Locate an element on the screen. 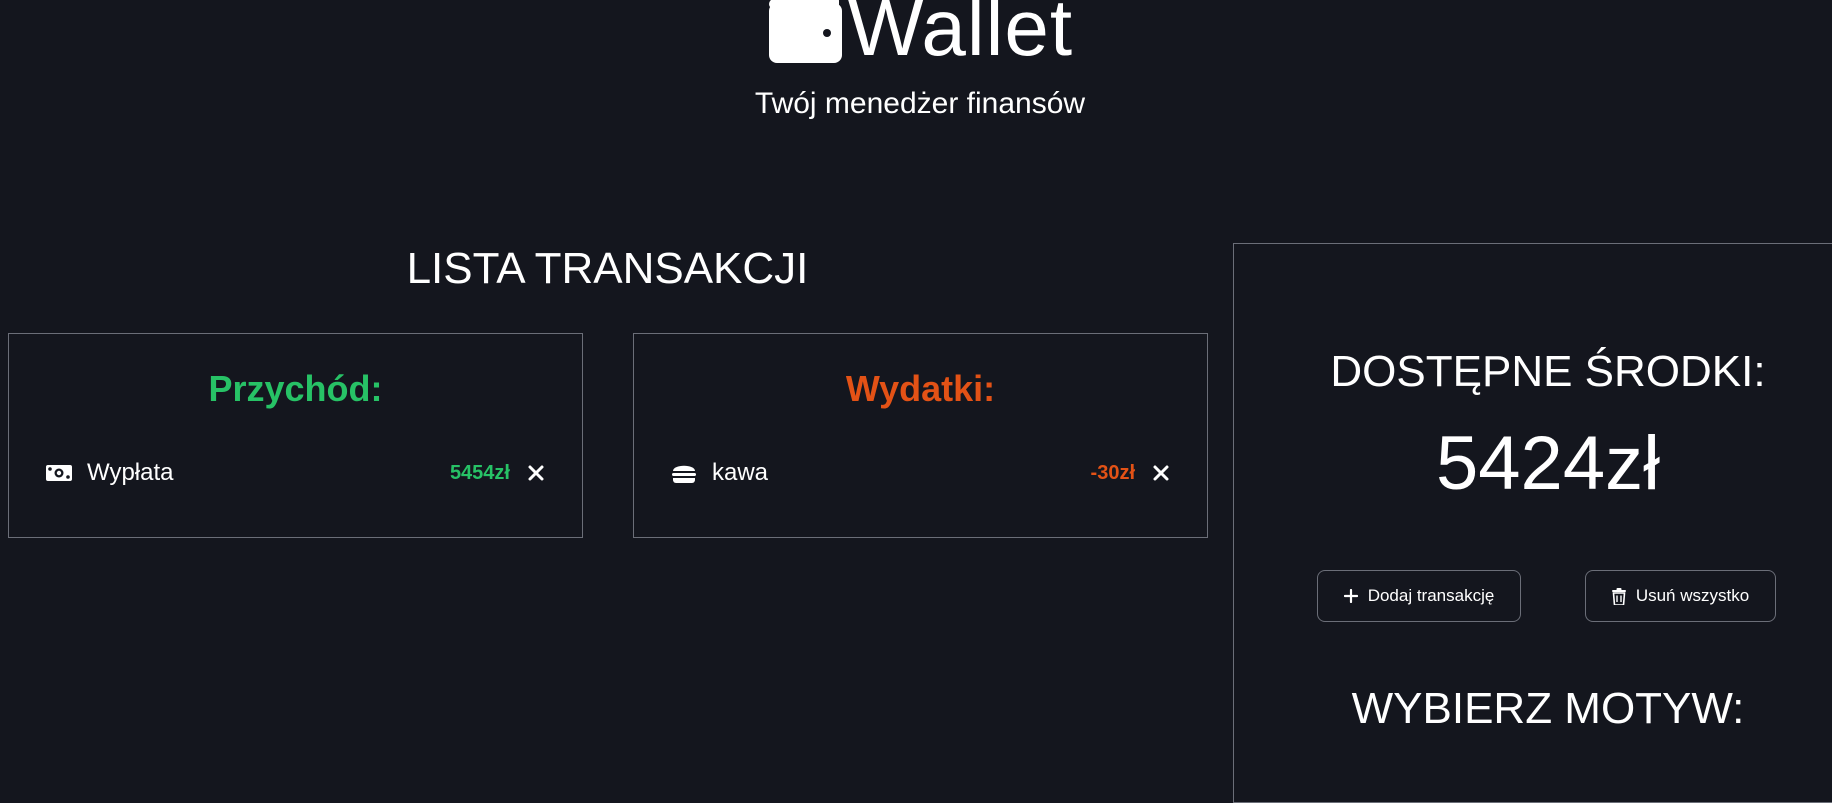  transactions-title: LISTA TRANSAKCJI is located at coordinates (607, 268).